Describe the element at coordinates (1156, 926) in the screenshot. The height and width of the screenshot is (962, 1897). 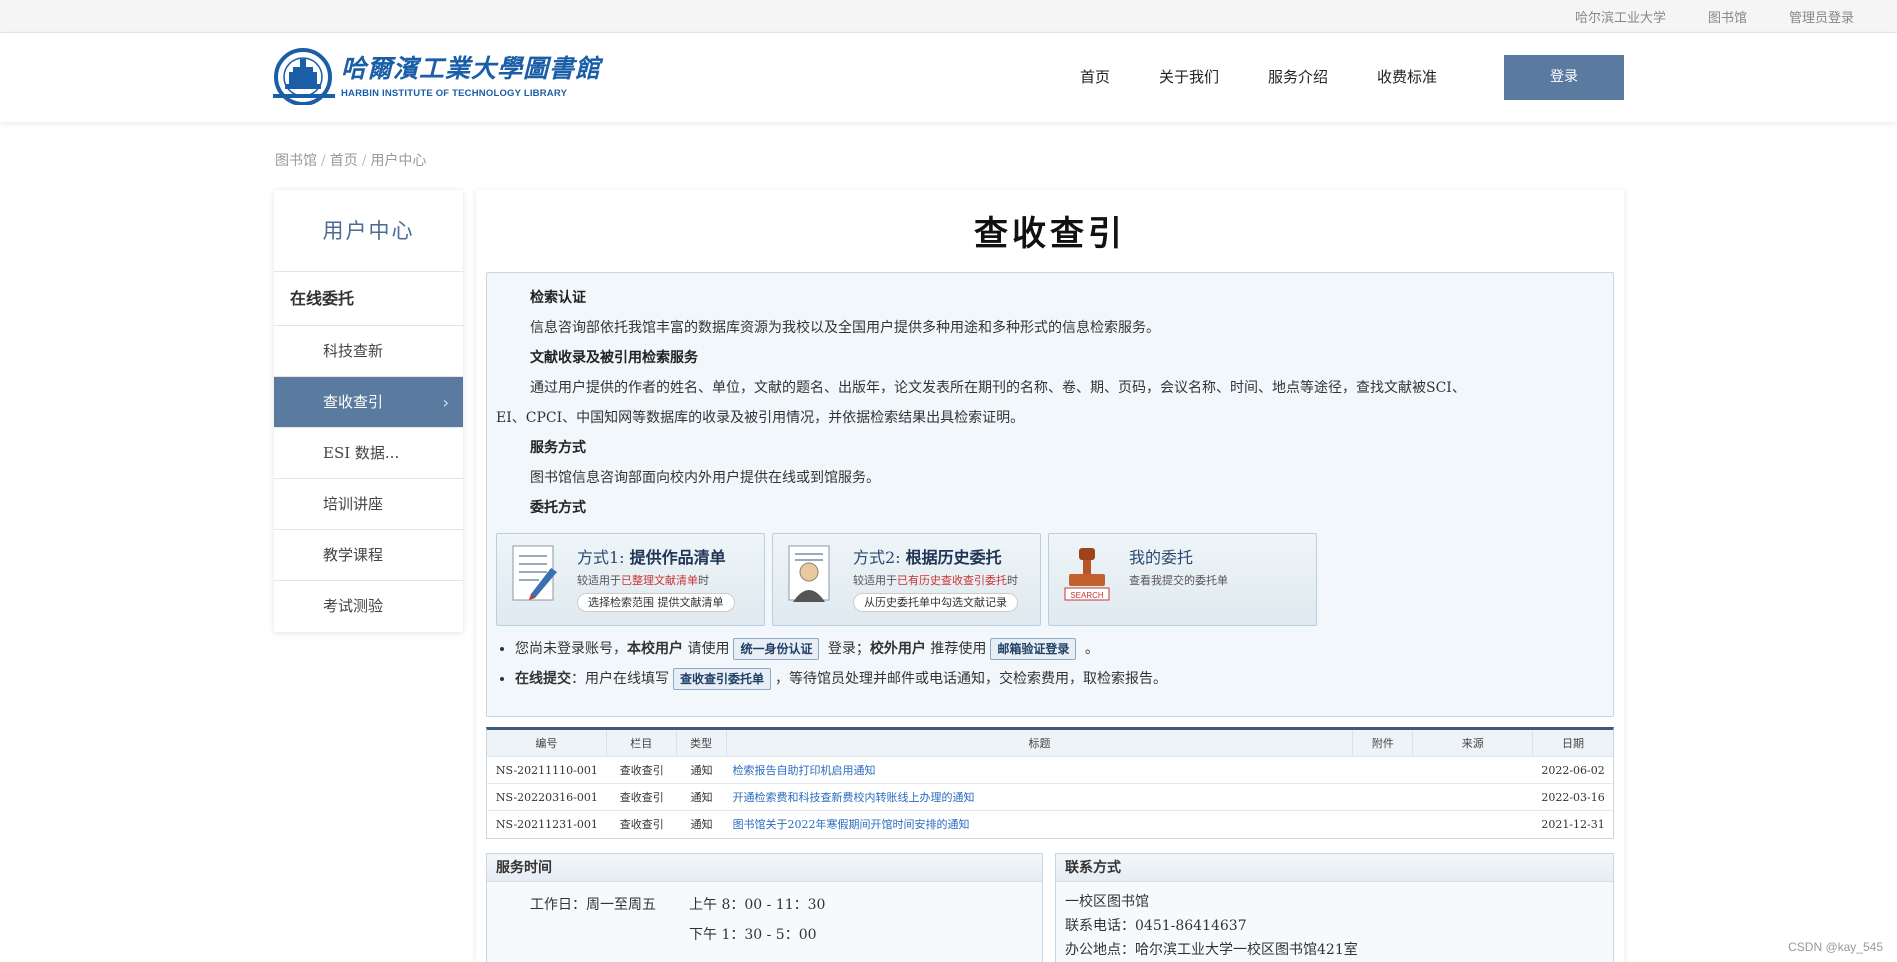
I see `contact-phone: 联系电话：0451-86414637` at that location.